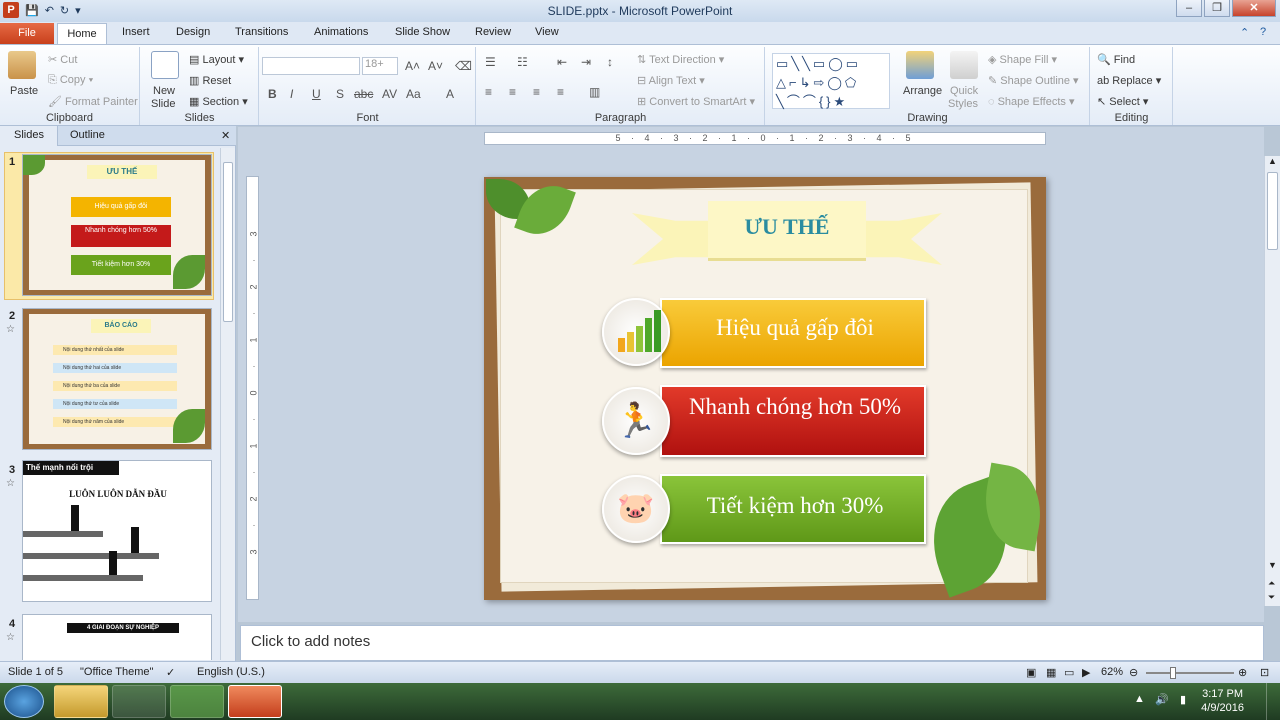 The width and height of the screenshot is (1280, 720). What do you see at coordinates (680, 59) in the screenshot?
I see `text-direction-button: ⇅ Text Direction ▾` at bounding box center [680, 59].